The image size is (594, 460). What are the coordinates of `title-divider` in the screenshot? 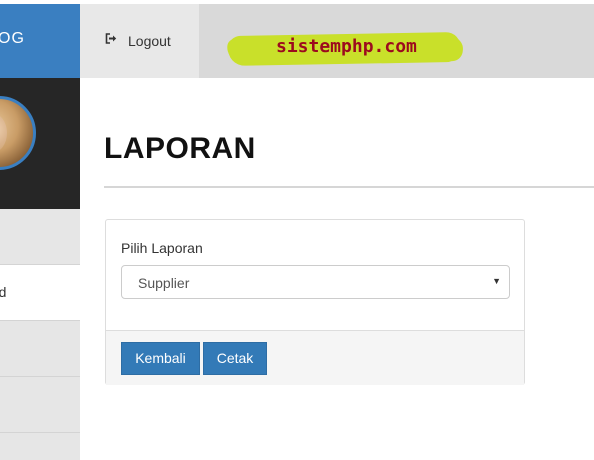 It's located at (349, 187).